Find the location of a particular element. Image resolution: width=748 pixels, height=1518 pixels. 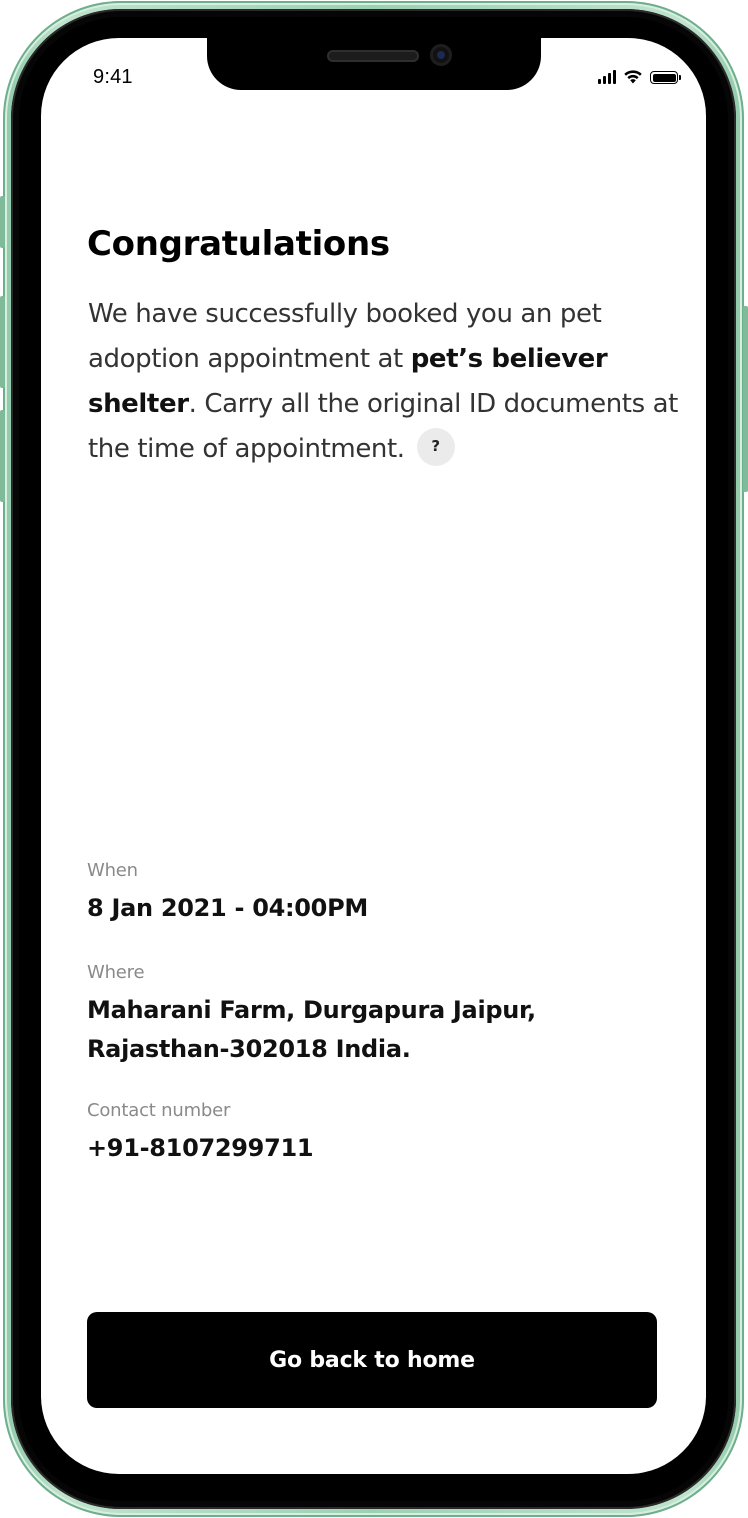

speaker-grille is located at coordinates (373, 56).